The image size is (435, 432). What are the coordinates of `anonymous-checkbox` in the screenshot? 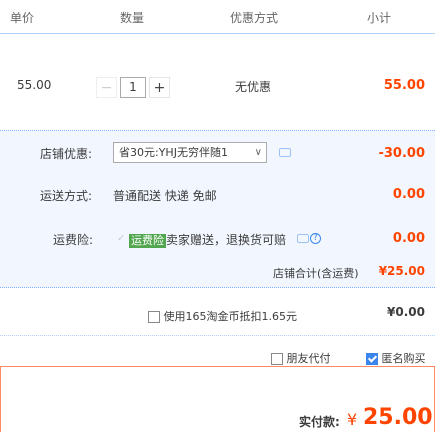 It's located at (372, 359).